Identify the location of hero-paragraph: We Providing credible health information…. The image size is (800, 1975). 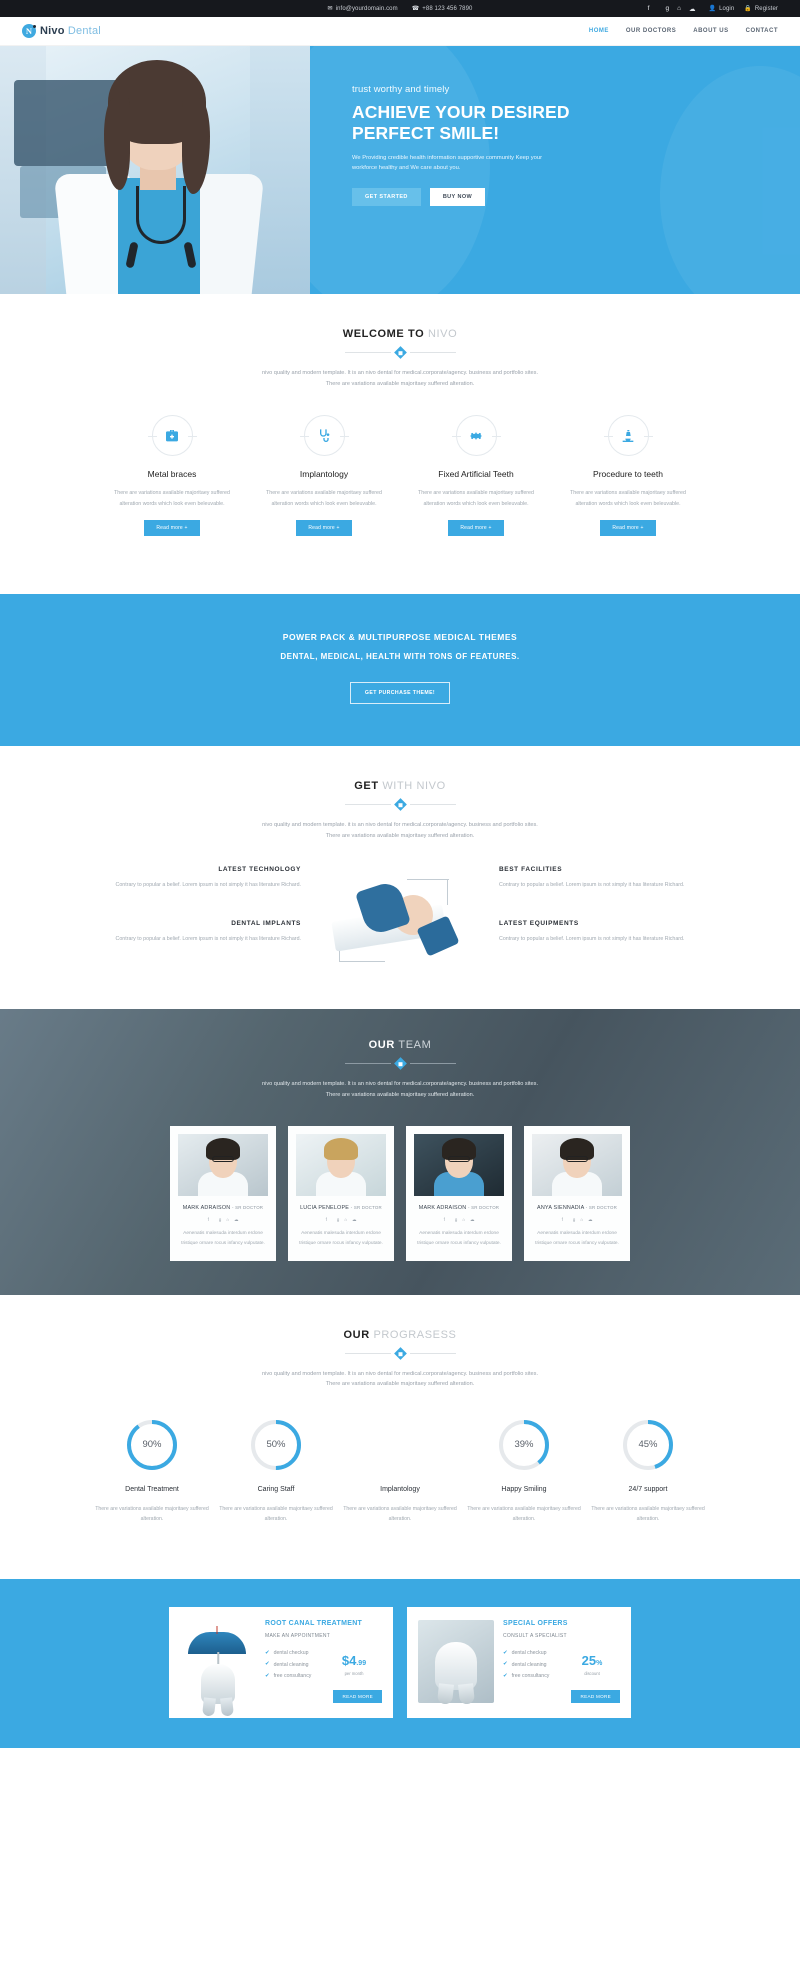
(447, 163).